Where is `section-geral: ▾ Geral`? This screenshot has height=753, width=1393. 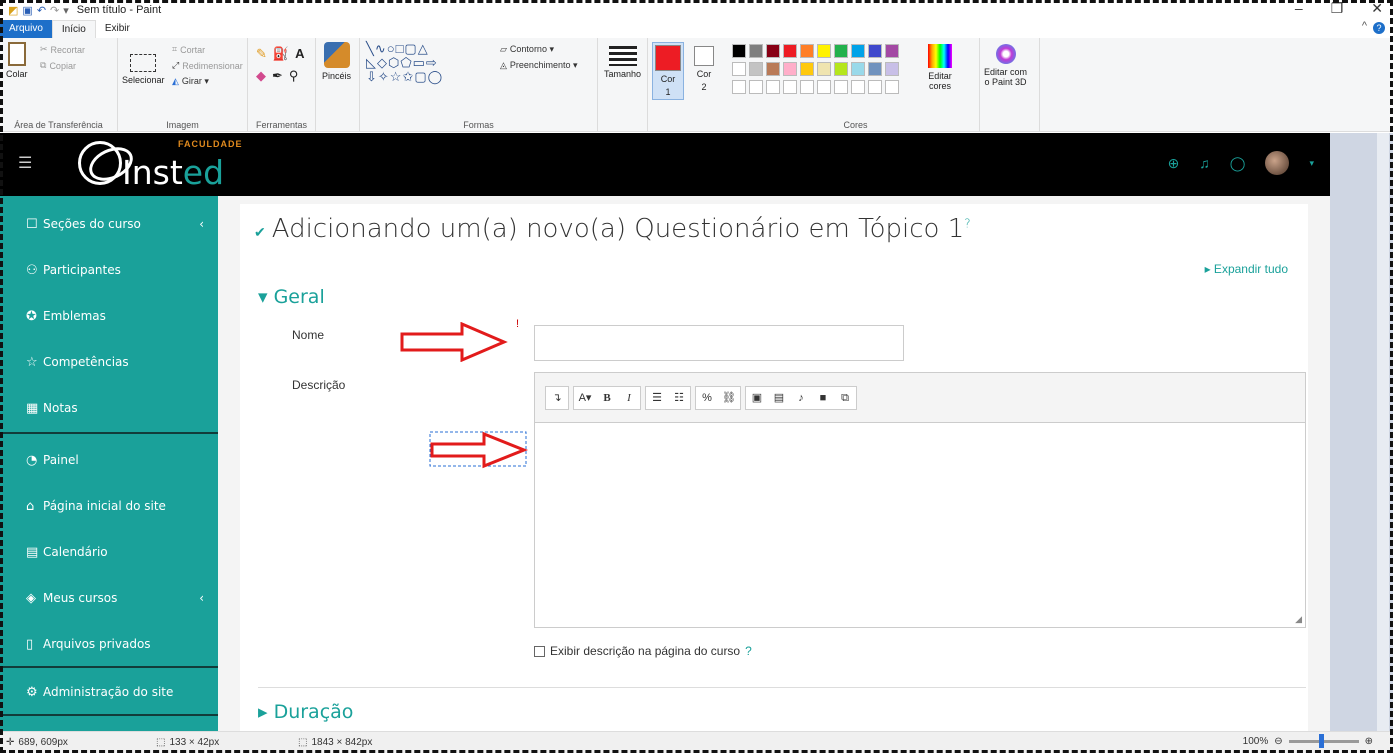 section-geral: ▾ Geral is located at coordinates (291, 297).